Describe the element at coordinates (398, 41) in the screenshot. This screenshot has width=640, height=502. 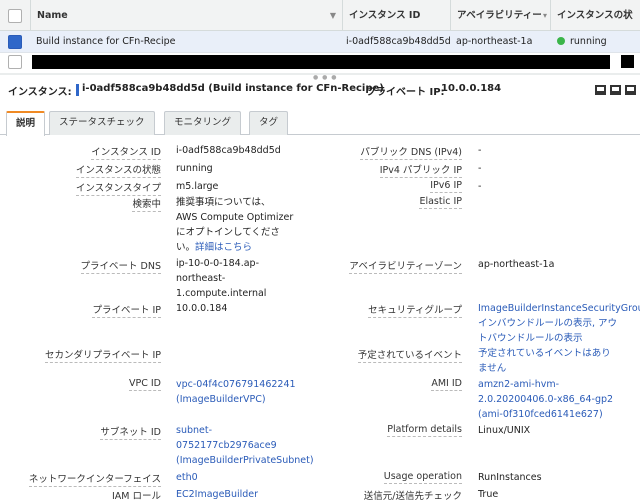
I see `instance-id: i-0adf588ca9b48dd5d` at that location.